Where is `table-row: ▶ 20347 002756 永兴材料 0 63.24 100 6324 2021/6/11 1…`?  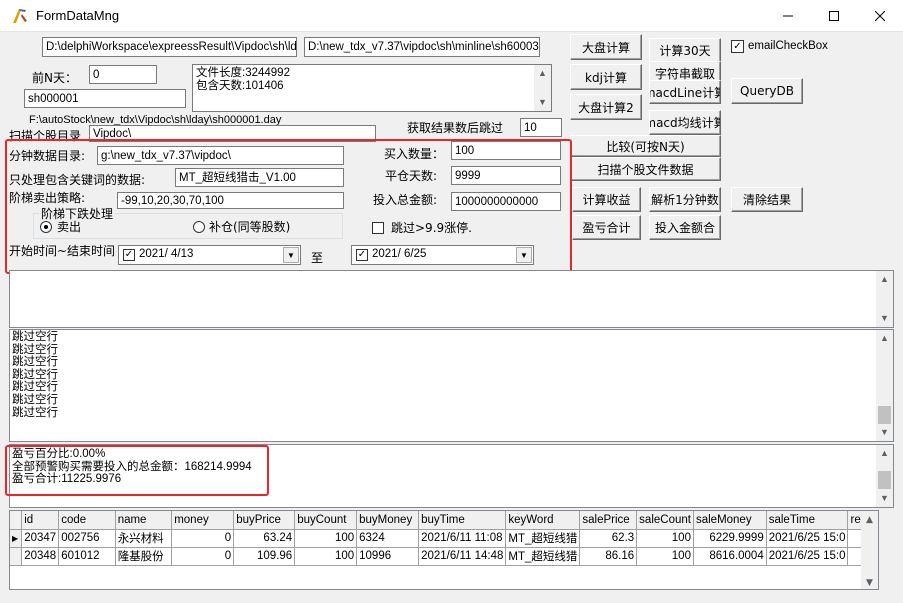
table-row: ▶ 20347 002756 永兴材料 0 63.24 100 6324 2021/6/11 1… is located at coordinates (444, 538).